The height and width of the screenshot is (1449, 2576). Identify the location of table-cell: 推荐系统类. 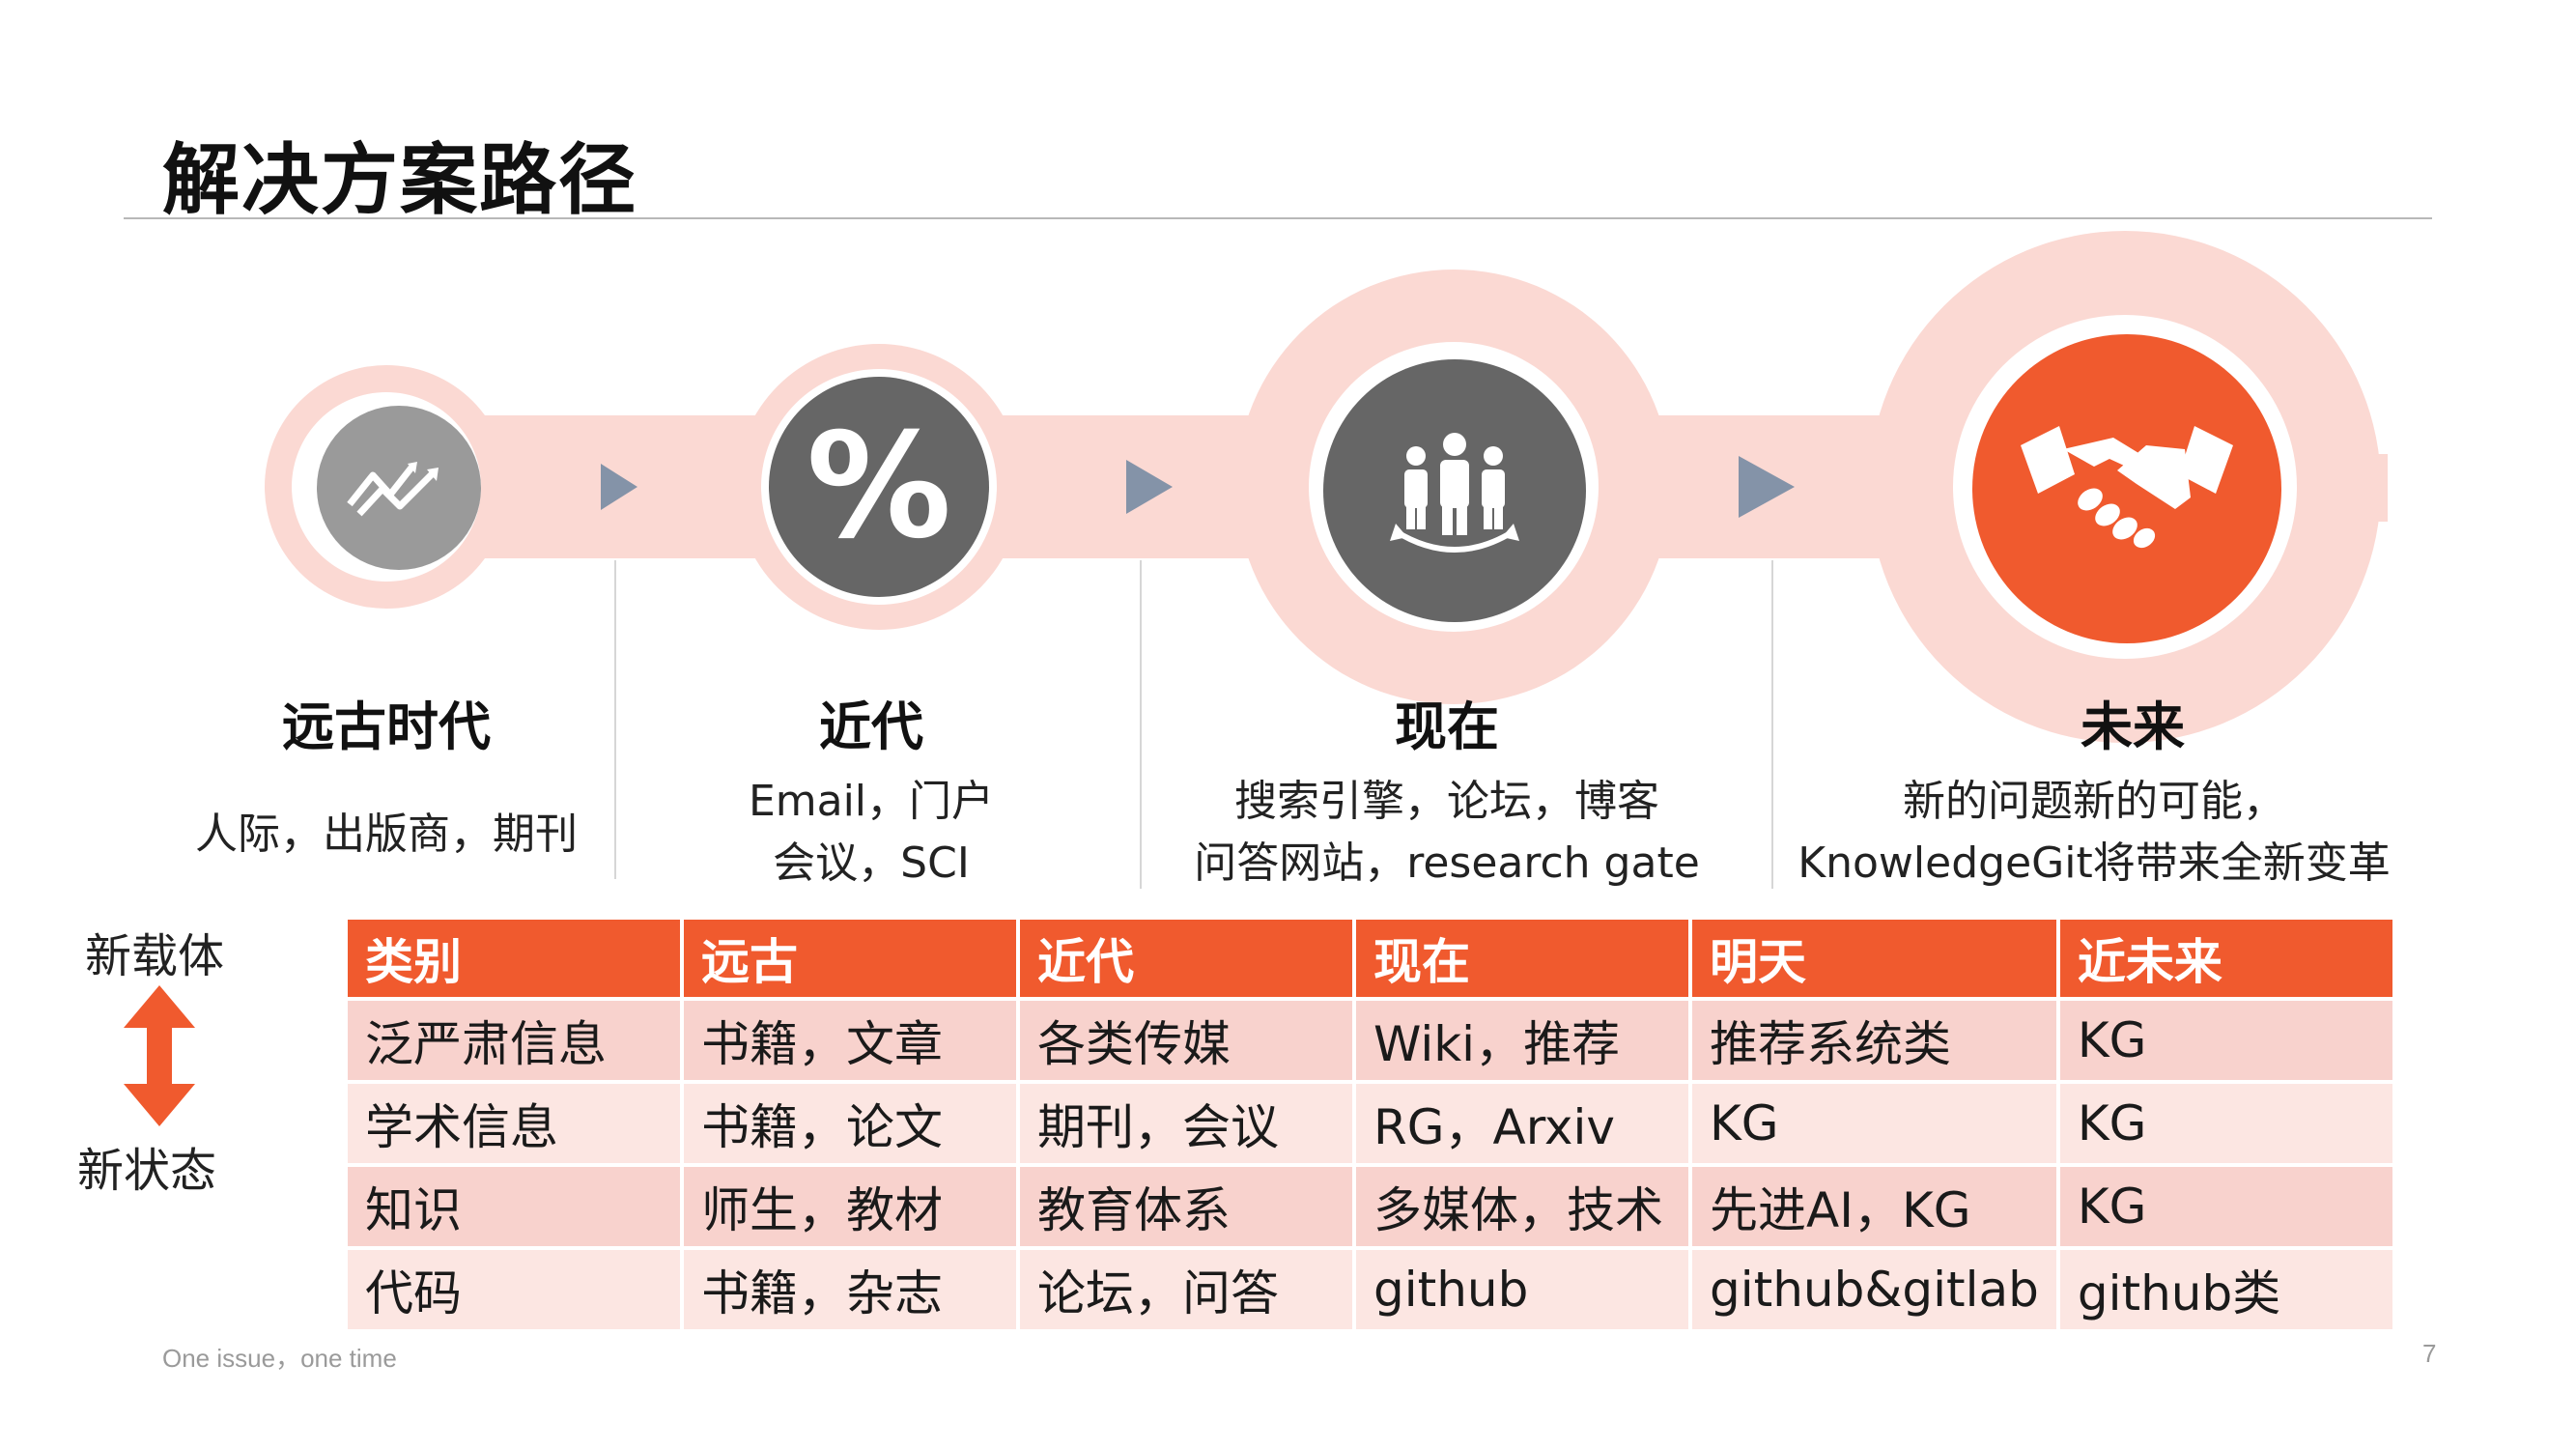
(1874, 1040).